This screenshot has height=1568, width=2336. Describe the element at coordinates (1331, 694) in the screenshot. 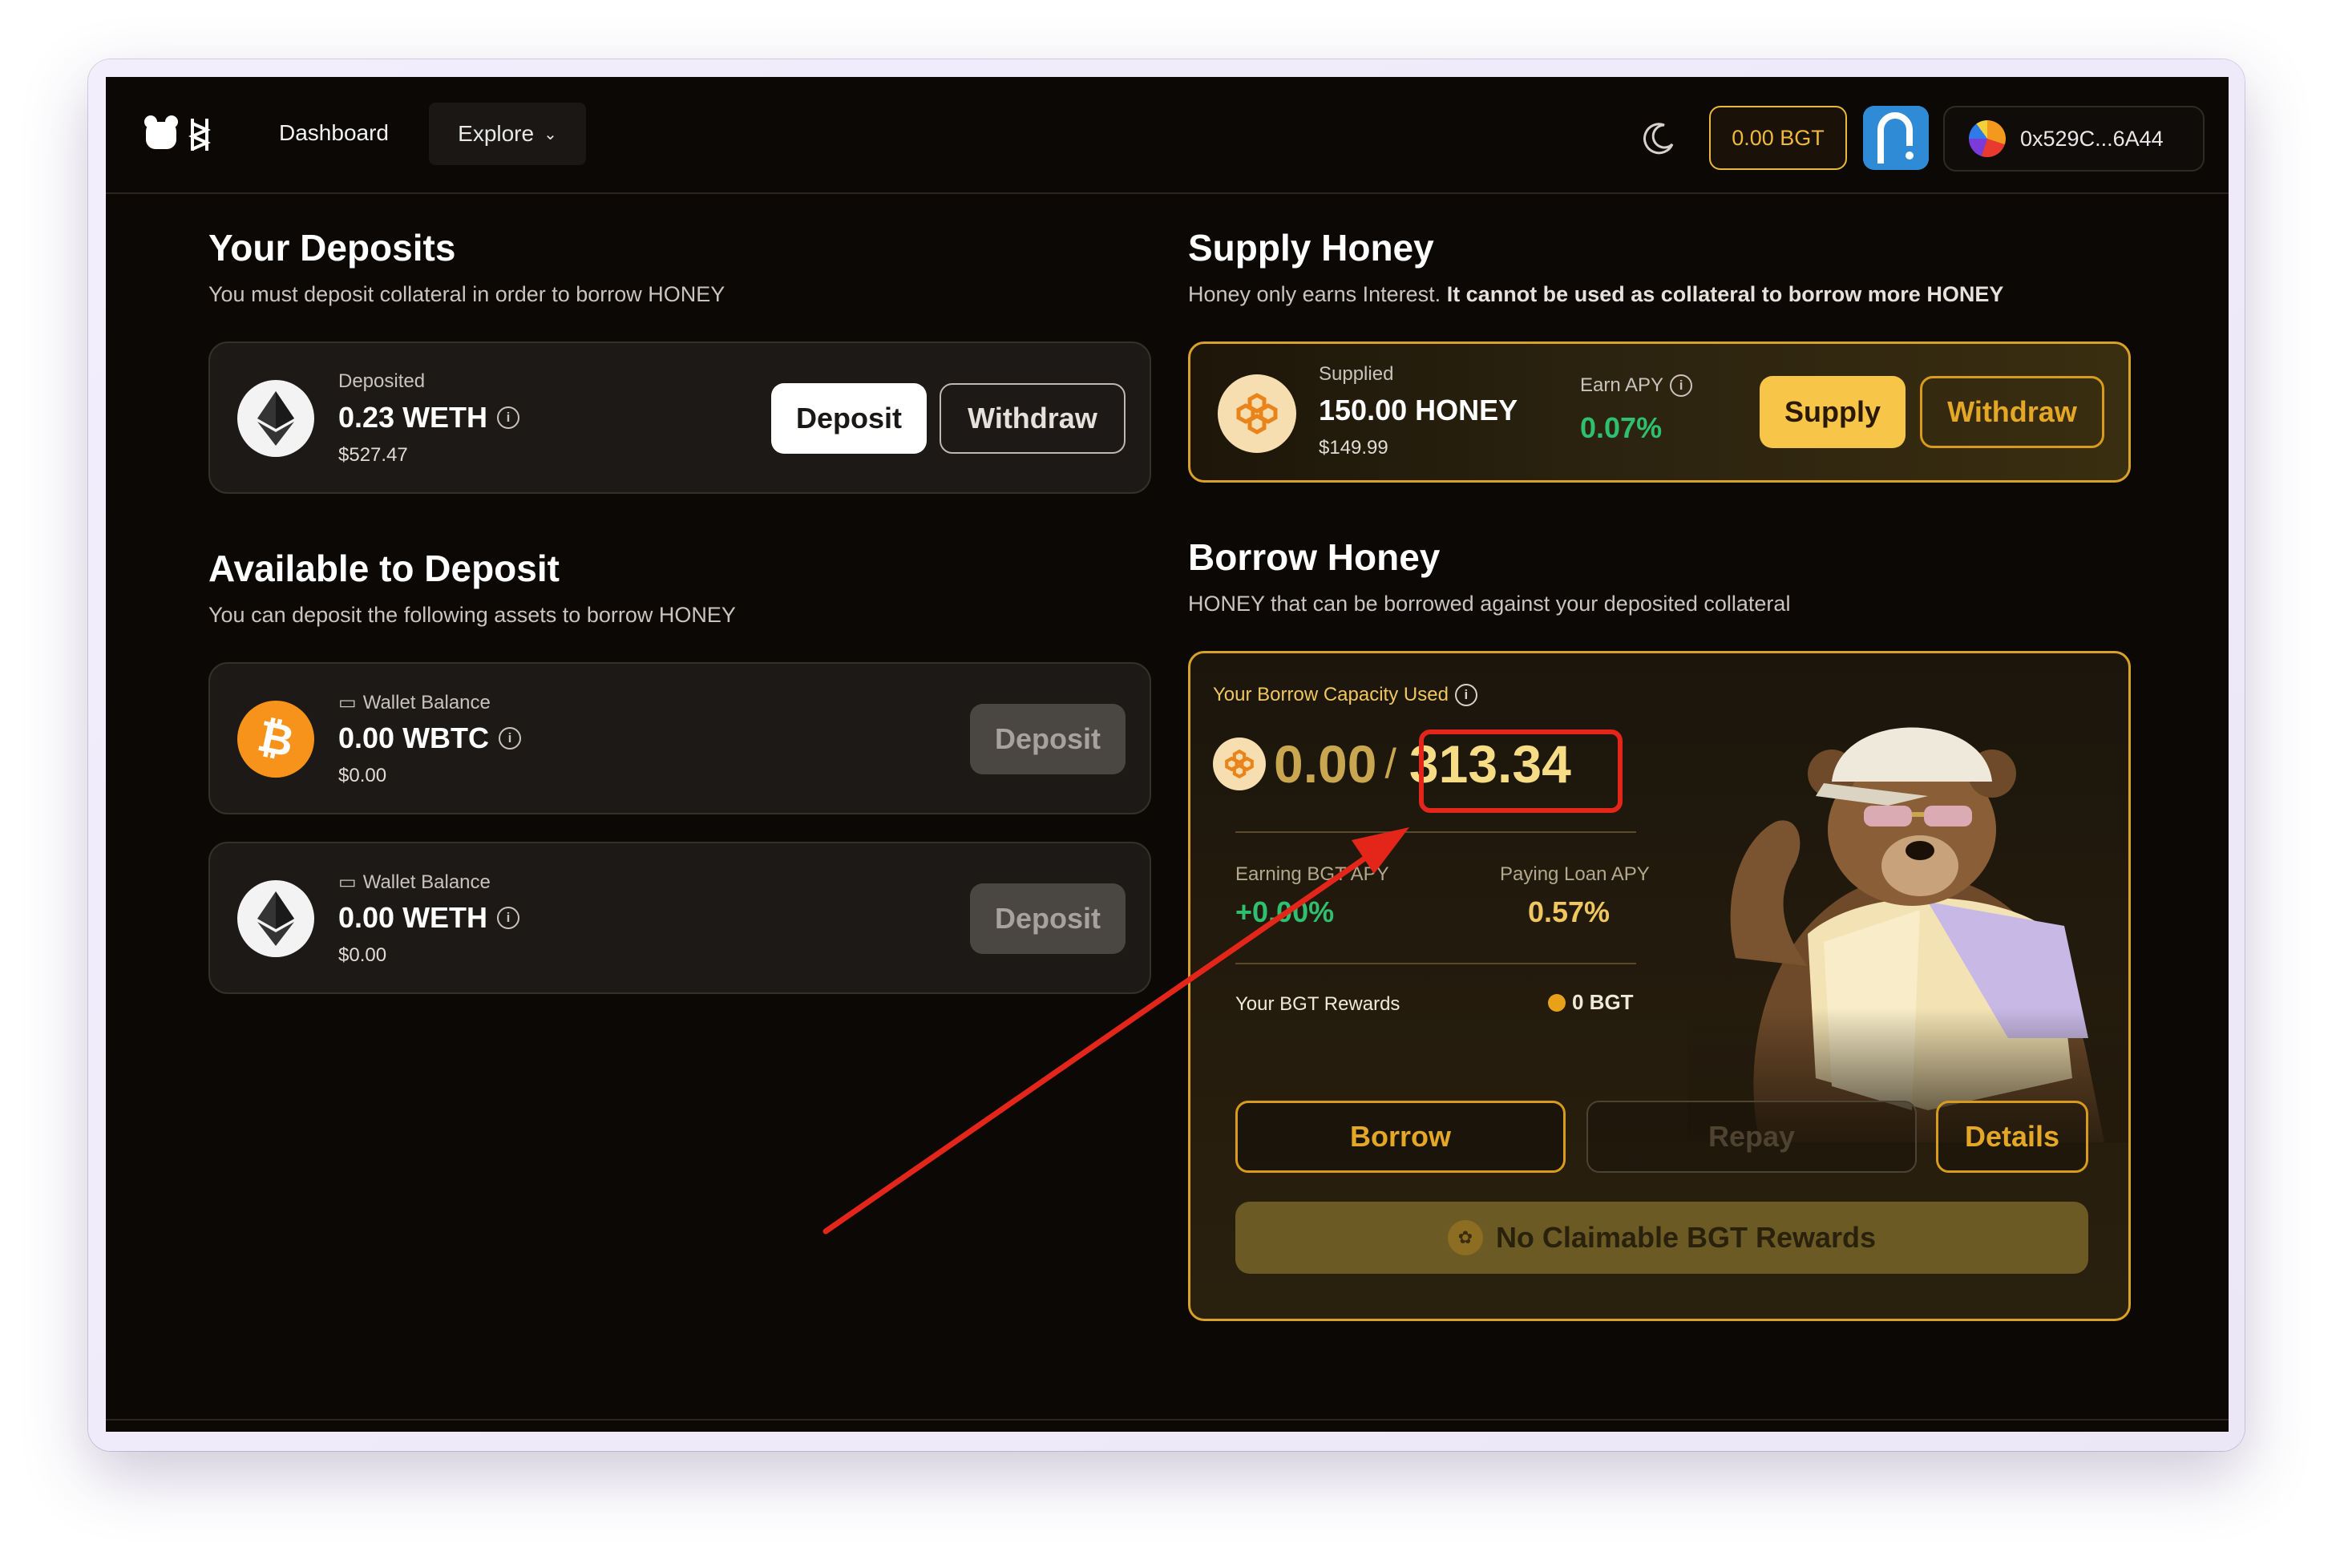

I see `borrow-capacity-text: Your Borrow Capacity Used` at that location.